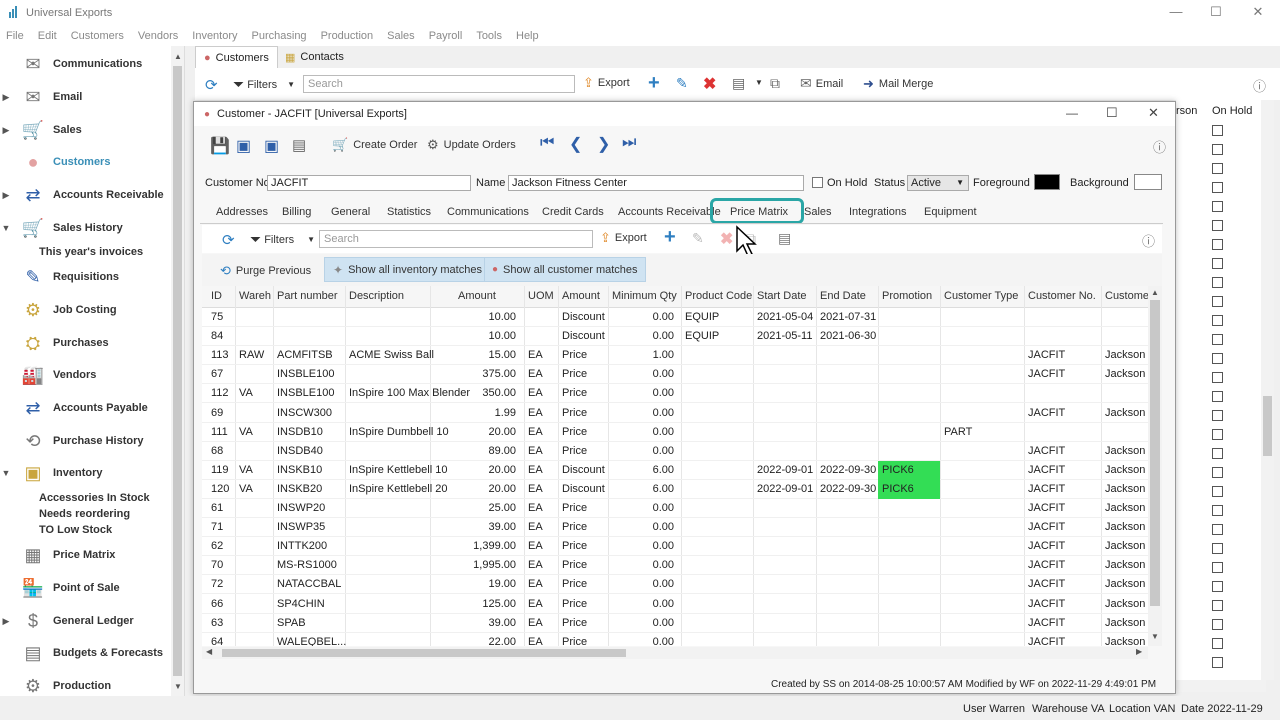 The width and height of the screenshot is (1280, 720). What do you see at coordinates (682, 83) in the screenshot?
I see `edit-icon: ✎` at bounding box center [682, 83].